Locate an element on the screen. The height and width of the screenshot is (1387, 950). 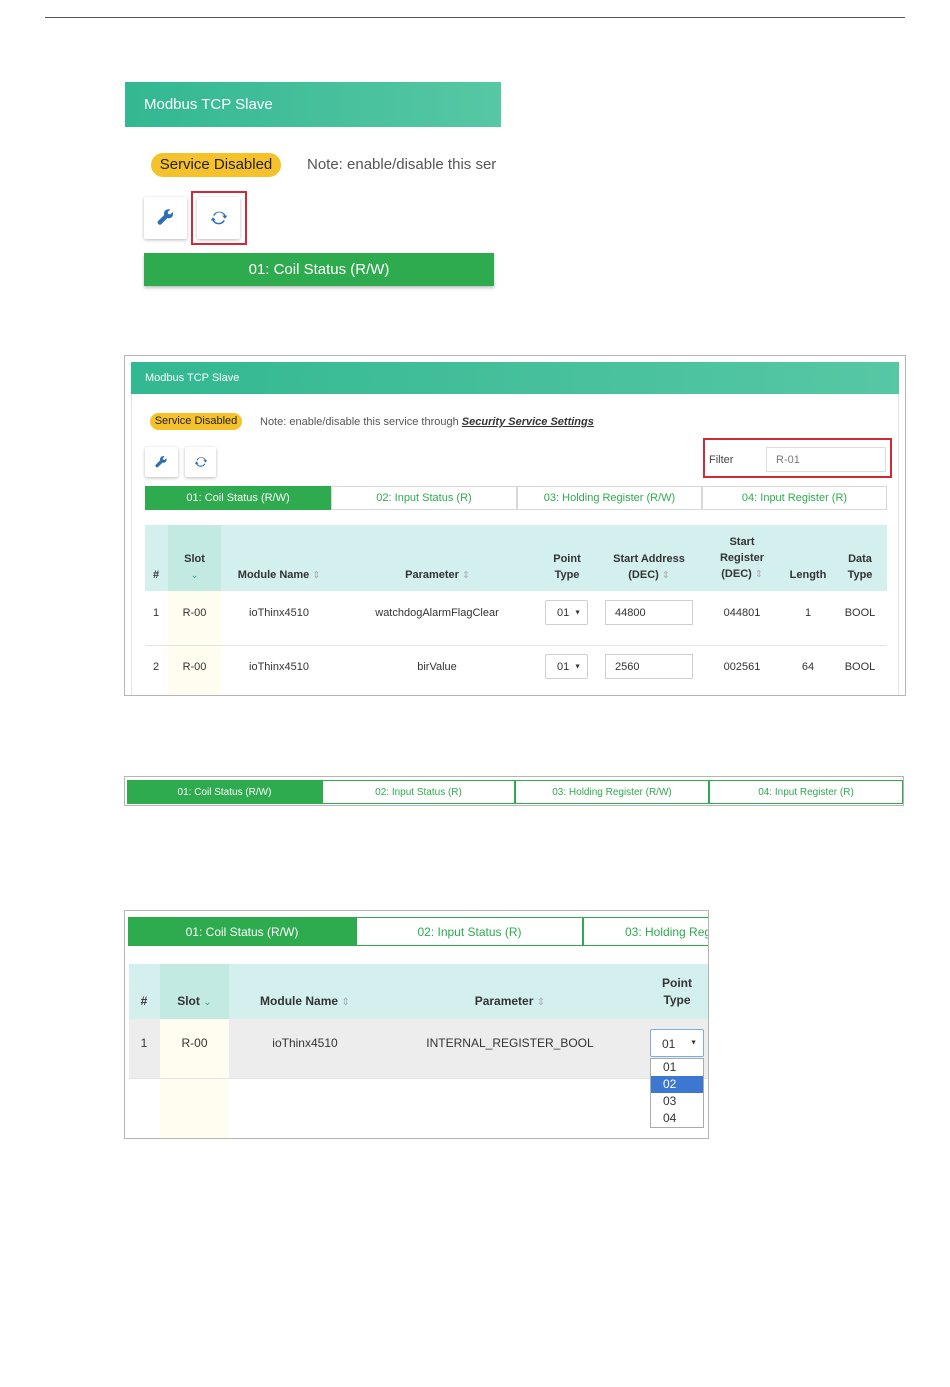
cell-length: 1 is located at coordinates (808, 613).